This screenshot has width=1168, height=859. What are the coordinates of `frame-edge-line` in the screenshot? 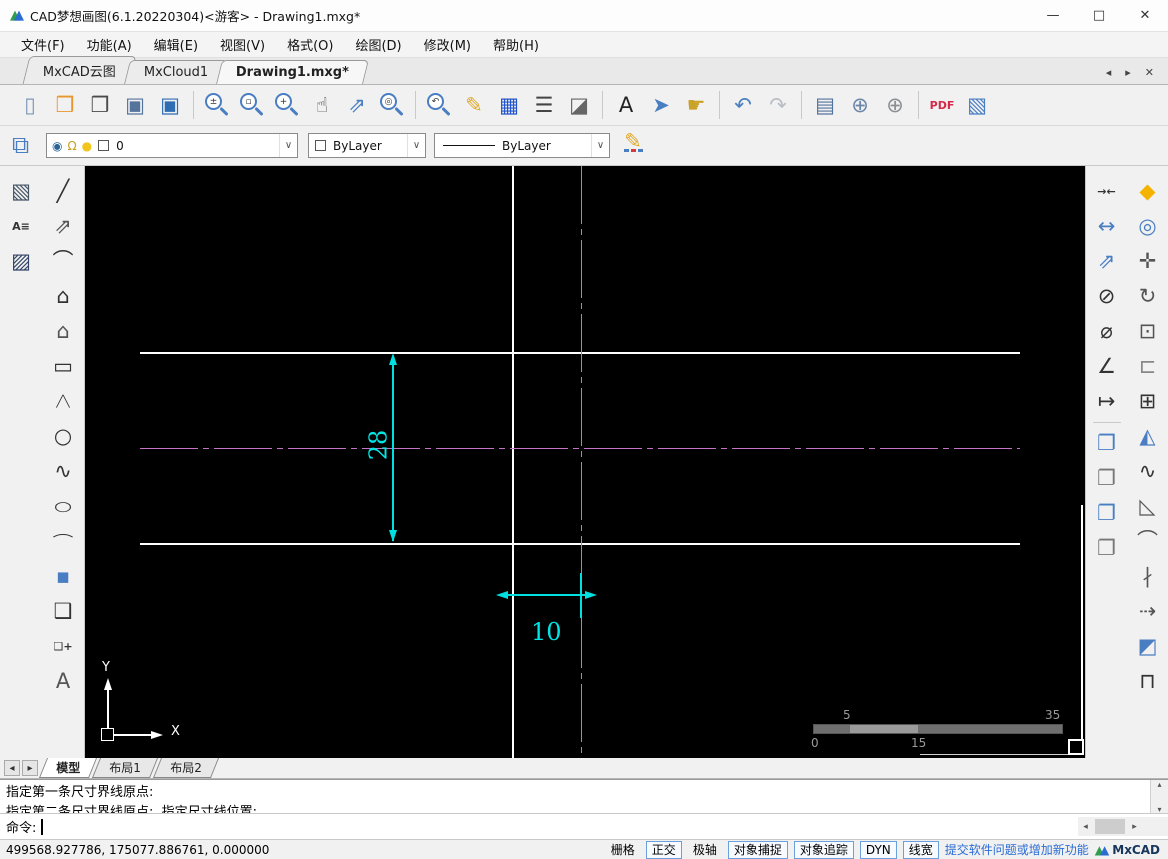 It's located at (1082, 624).